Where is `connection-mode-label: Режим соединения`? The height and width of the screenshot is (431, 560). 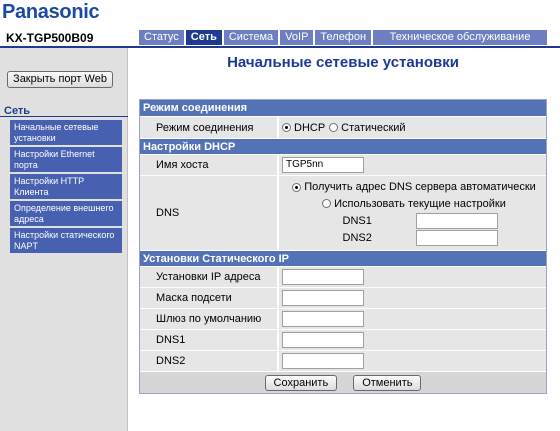 connection-mode-label: Режим соединения is located at coordinates (208, 127).